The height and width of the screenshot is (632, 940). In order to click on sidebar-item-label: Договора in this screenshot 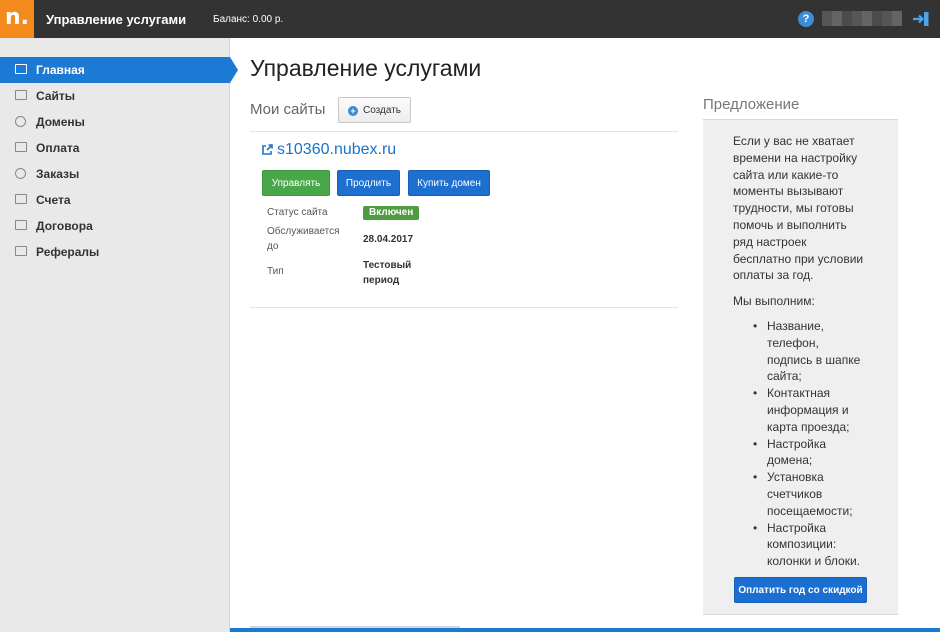, I will do `click(64, 226)`.